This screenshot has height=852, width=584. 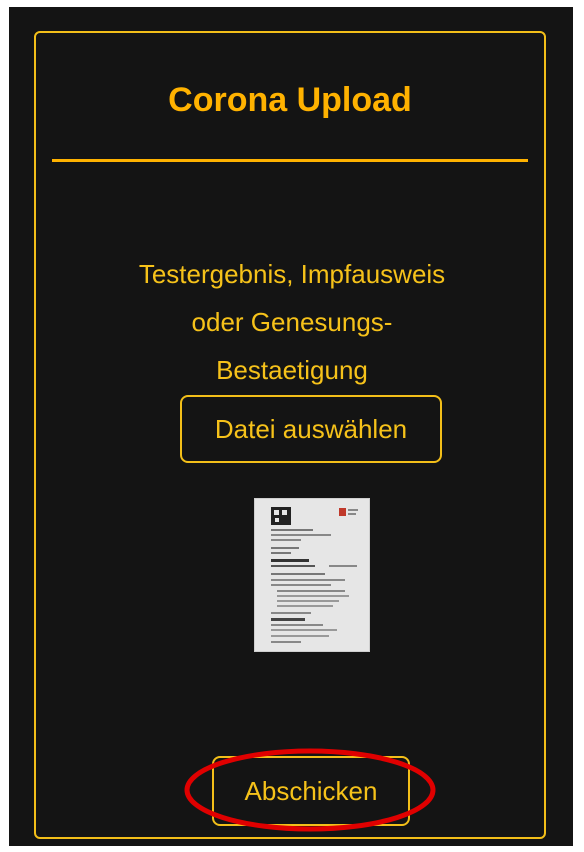 I want to click on title-divider, so click(x=290, y=160).